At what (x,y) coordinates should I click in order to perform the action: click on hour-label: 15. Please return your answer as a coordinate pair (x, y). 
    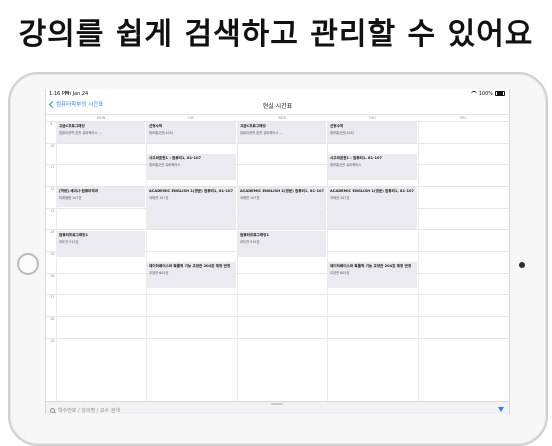
    Looking at the image, I should click on (52, 254).